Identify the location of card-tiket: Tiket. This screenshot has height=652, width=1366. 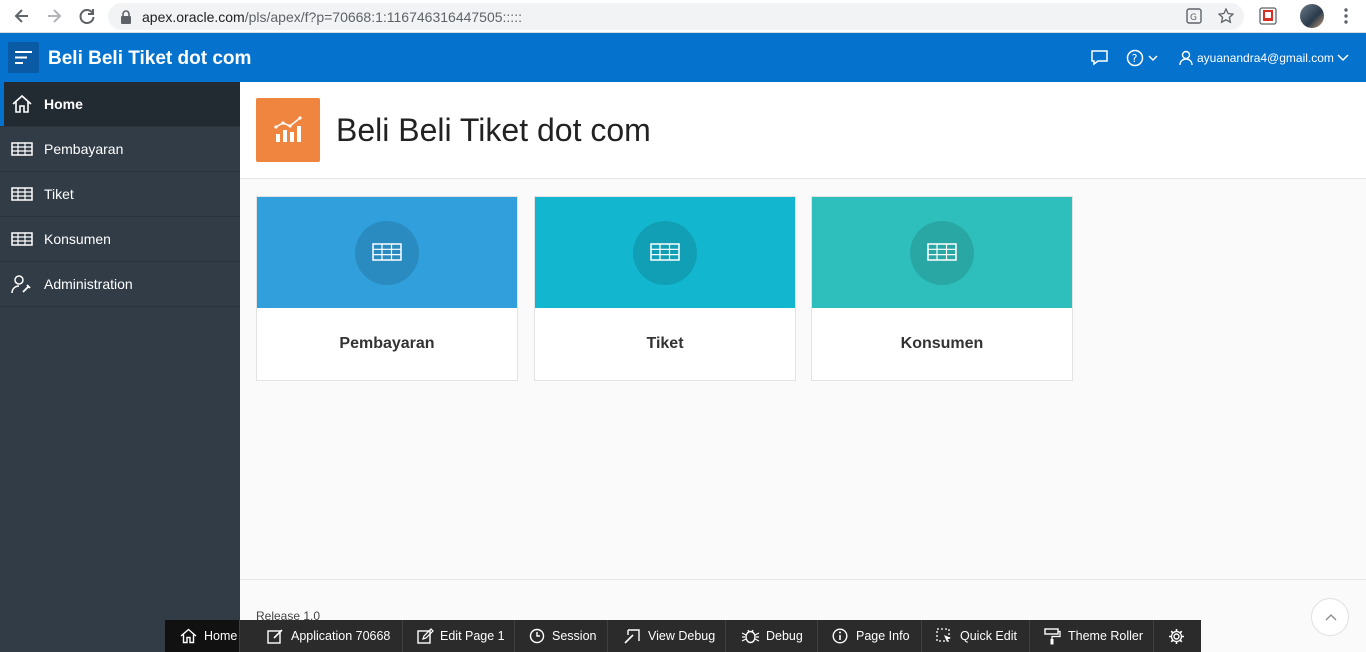
(665, 288).